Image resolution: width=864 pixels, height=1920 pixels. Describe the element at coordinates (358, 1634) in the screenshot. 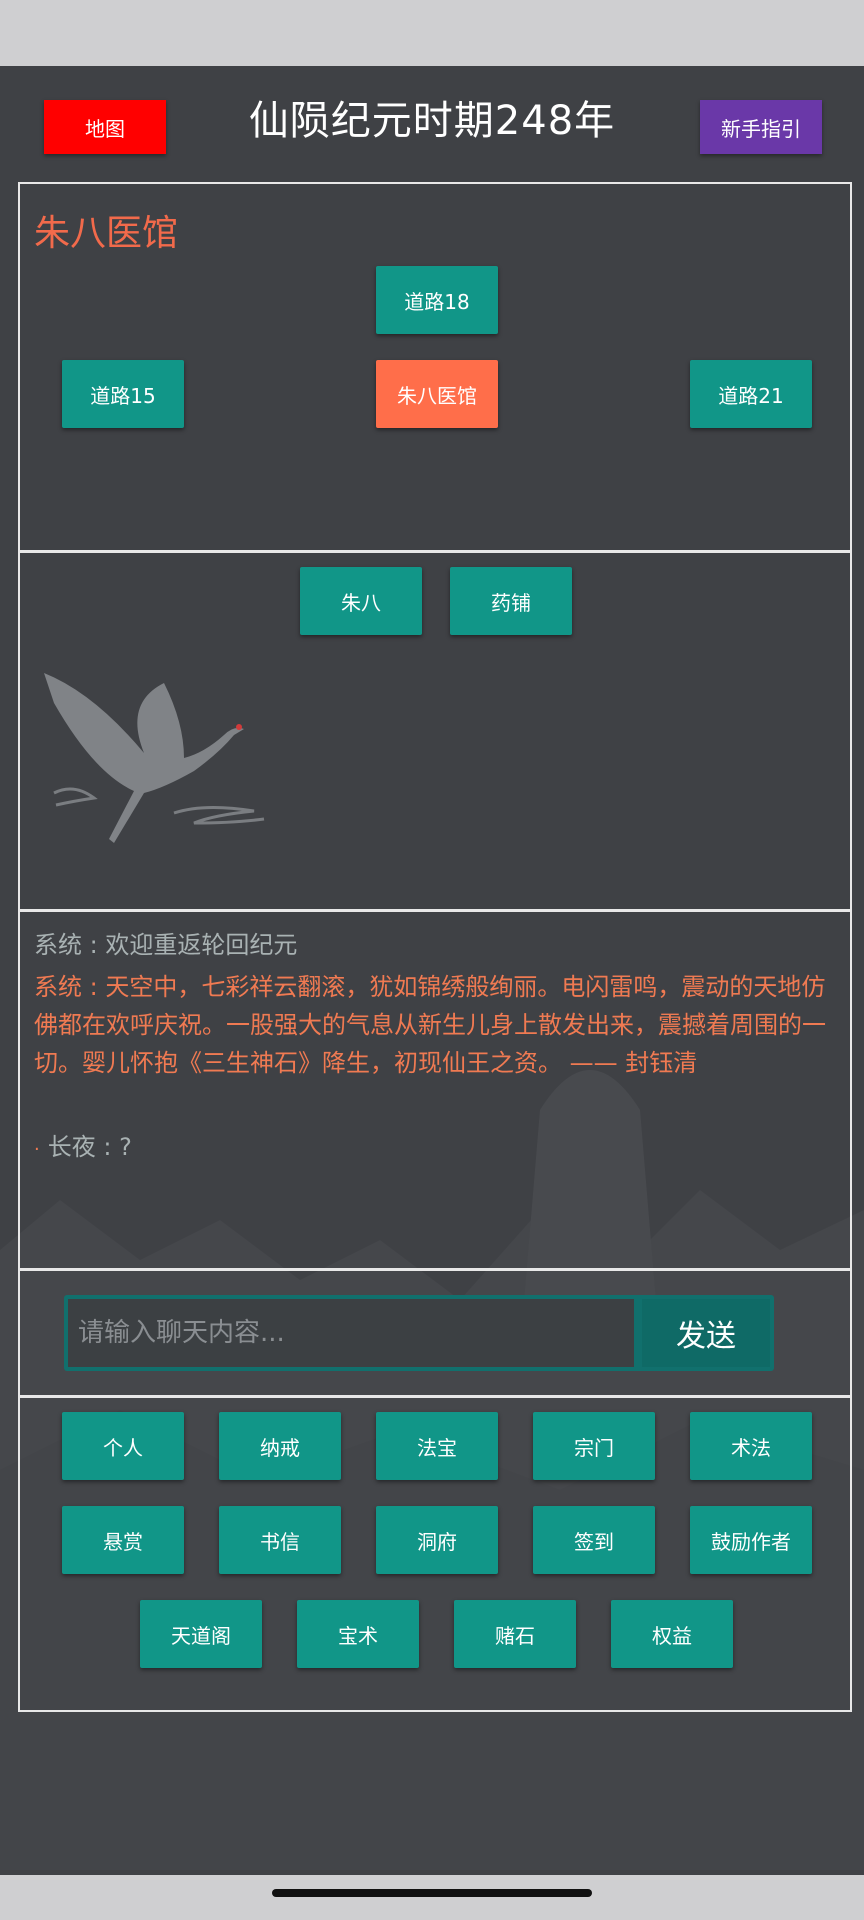

I see `menu-treasure-art-button: 宝术` at that location.